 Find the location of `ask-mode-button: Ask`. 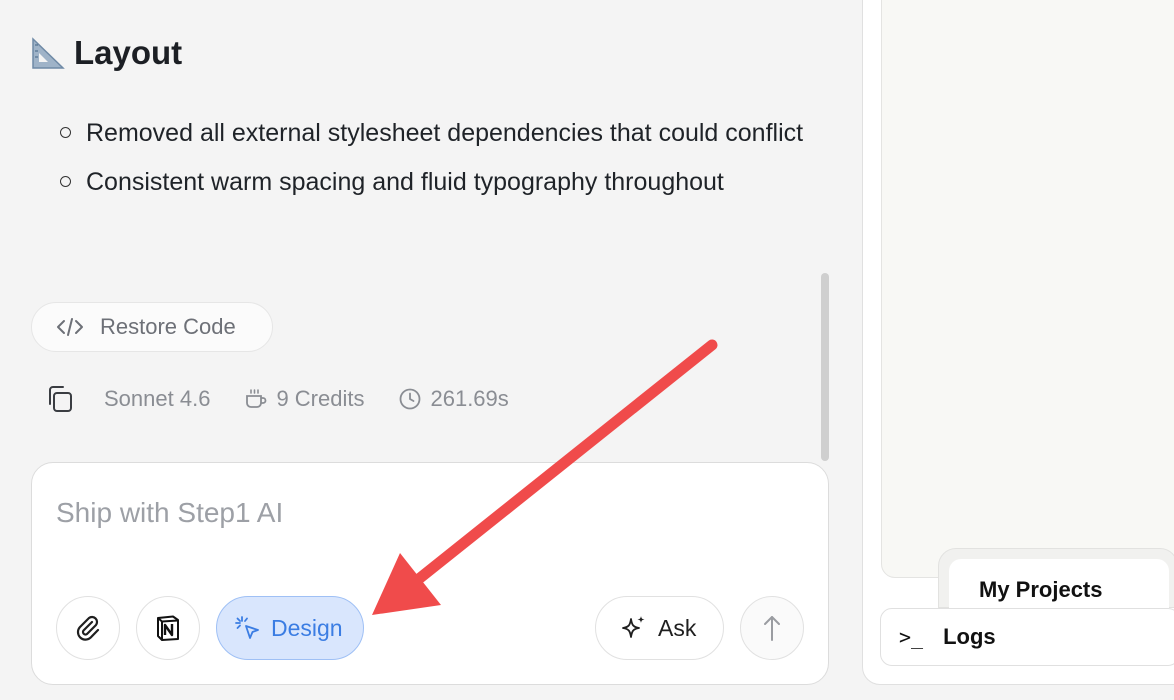

ask-mode-button: Ask is located at coordinates (659, 628).